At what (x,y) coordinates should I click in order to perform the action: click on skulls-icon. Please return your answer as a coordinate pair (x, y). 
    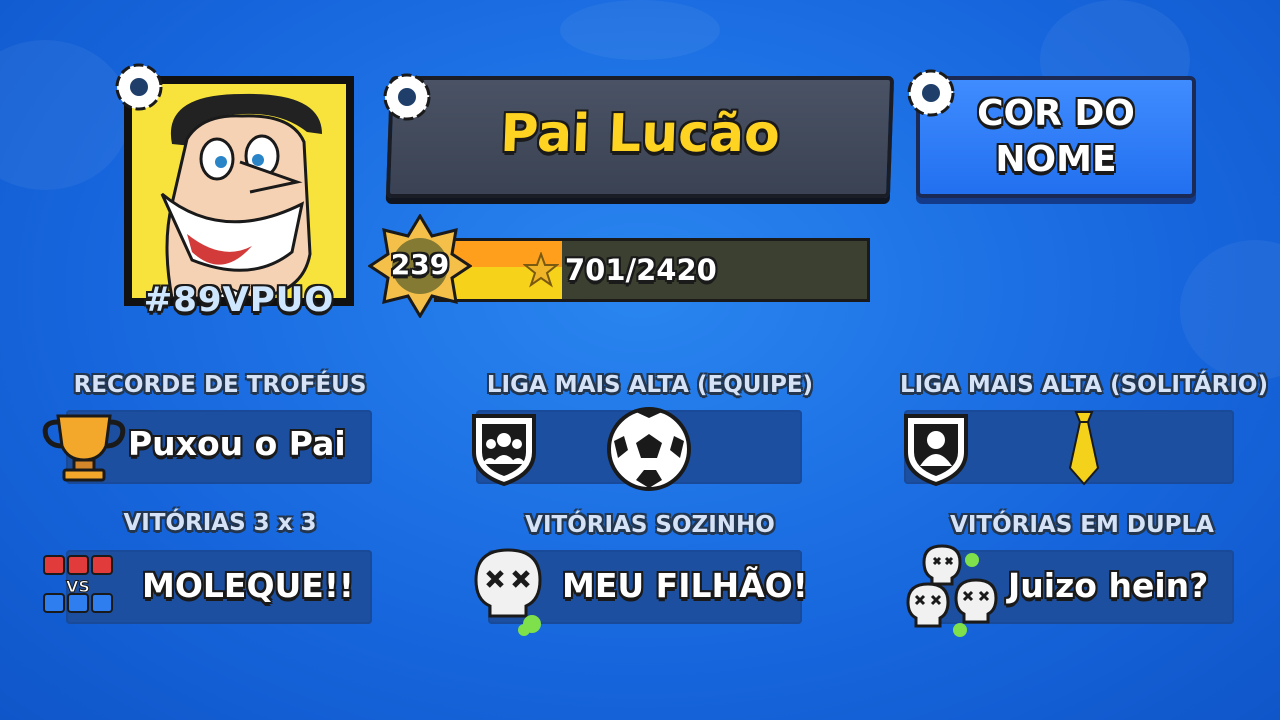
    Looking at the image, I should click on (952, 590).